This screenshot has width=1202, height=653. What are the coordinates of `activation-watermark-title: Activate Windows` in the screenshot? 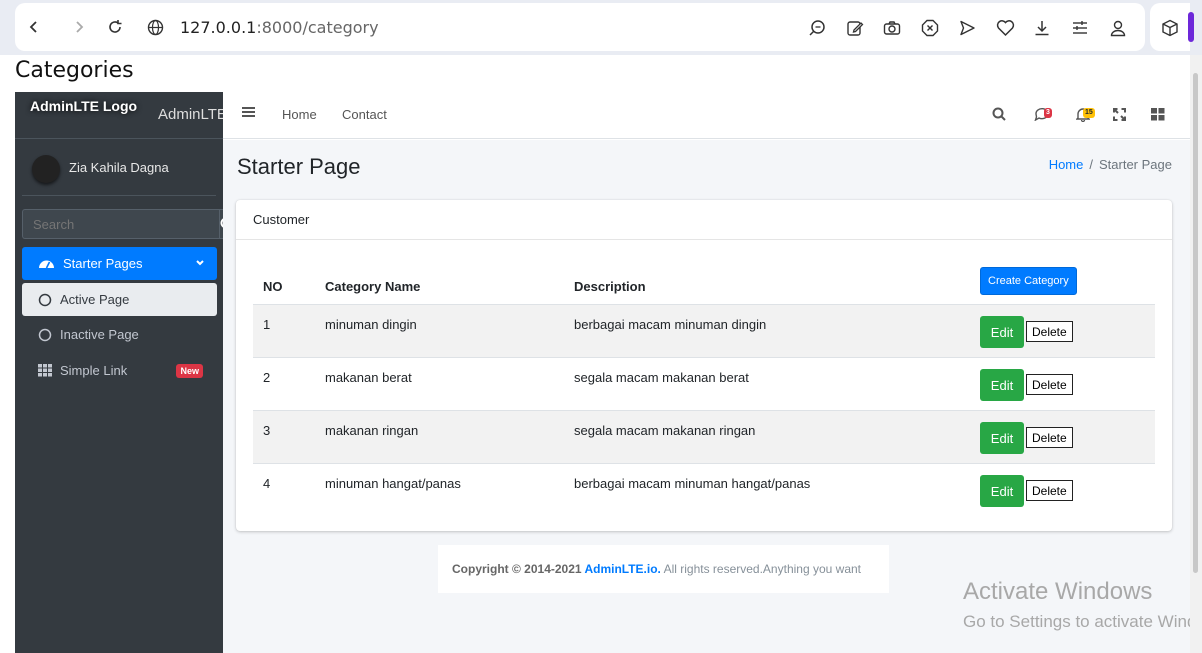 It's located at (1058, 591).